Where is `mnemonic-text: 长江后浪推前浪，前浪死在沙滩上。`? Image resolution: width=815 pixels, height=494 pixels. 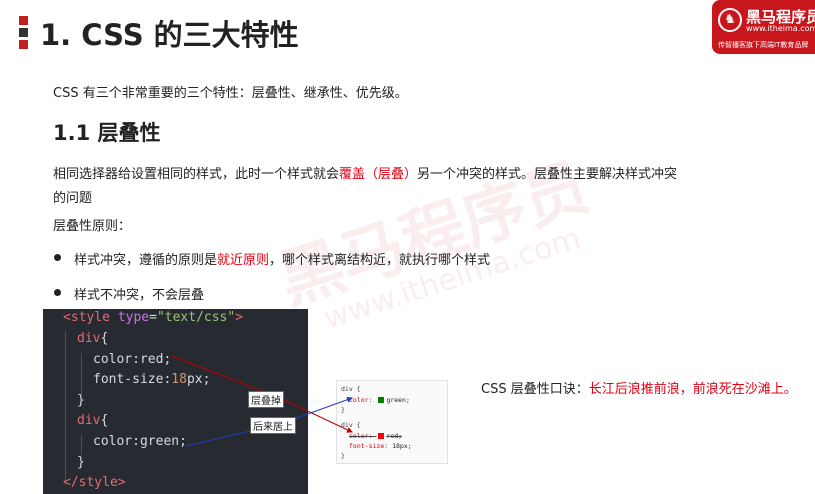
mnemonic-text: 长江后浪推前浪，前浪死在沙滩上。 is located at coordinates (692, 389).